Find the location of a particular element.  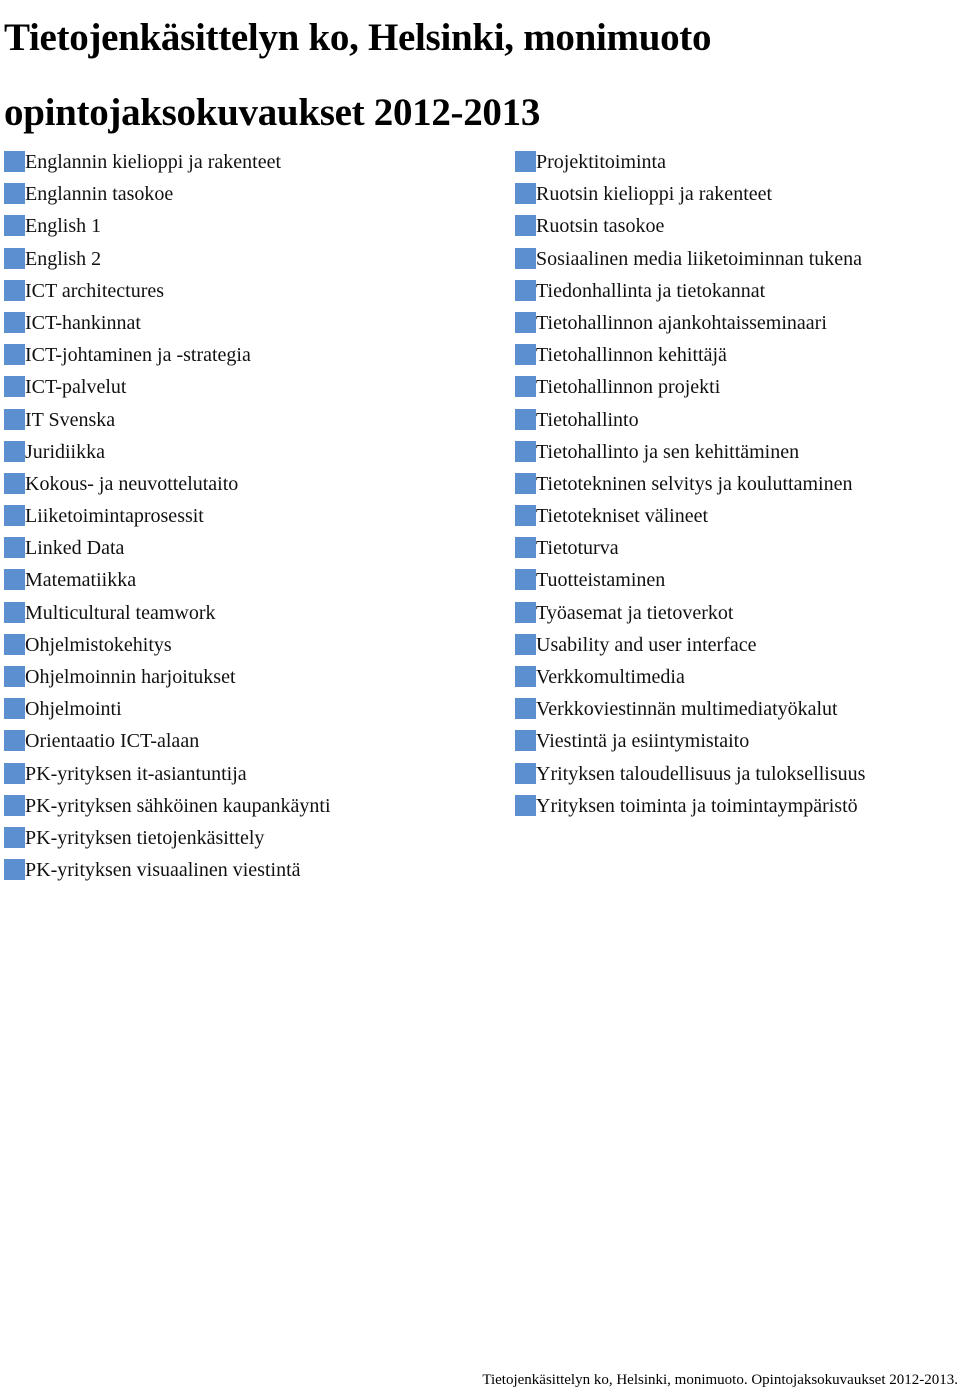

course-link: Tietohallinto ja sen kehittäminen is located at coordinates (690, 452).